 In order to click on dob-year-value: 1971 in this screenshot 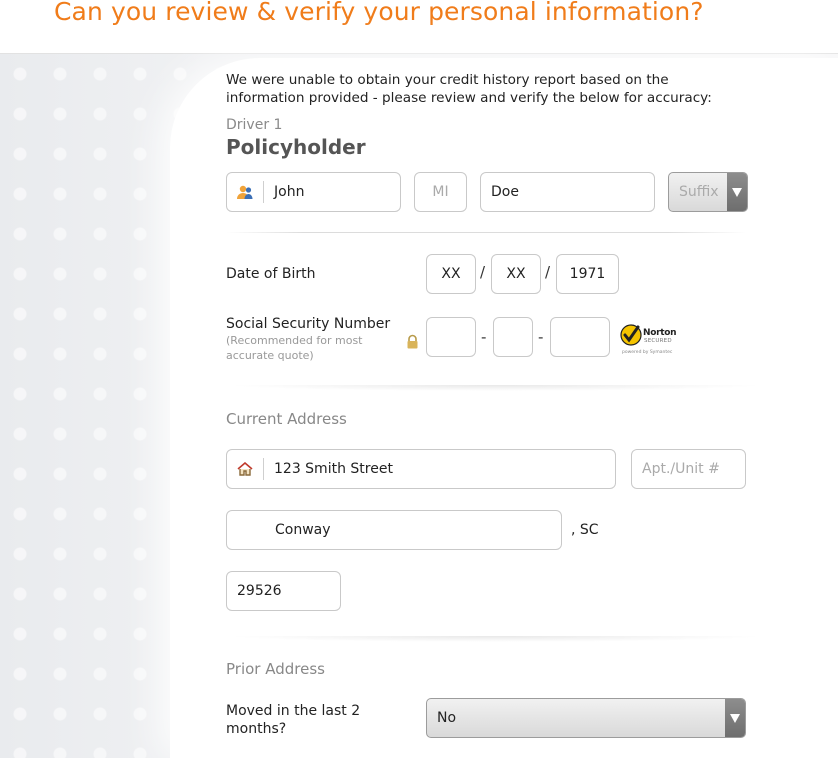, I will do `click(587, 274)`.